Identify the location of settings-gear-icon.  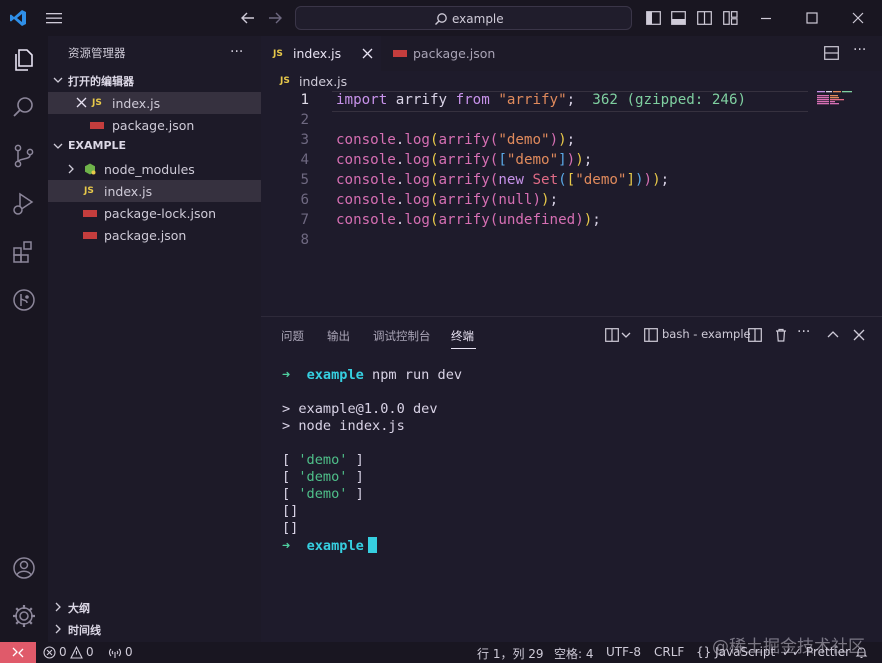
(24, 616).